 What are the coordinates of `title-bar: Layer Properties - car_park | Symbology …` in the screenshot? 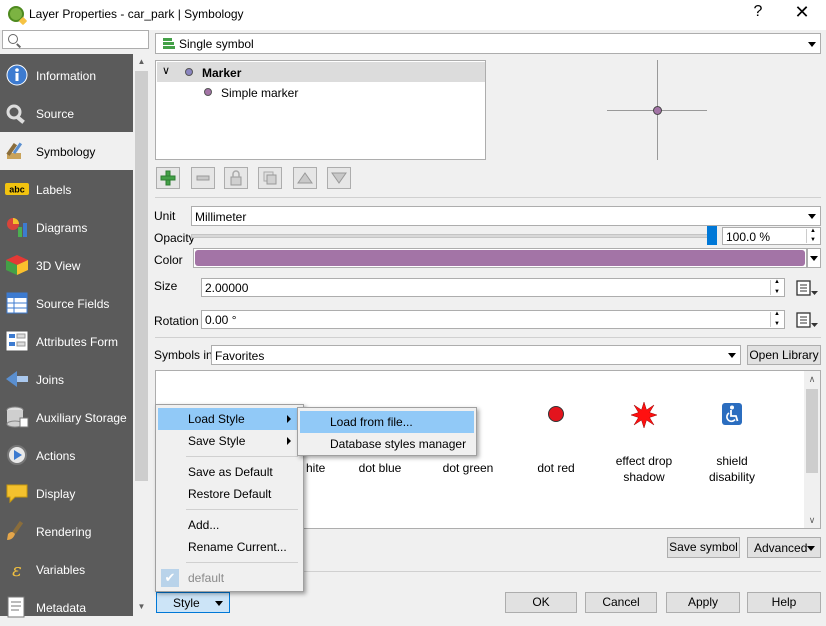 It's located at (413, 15).